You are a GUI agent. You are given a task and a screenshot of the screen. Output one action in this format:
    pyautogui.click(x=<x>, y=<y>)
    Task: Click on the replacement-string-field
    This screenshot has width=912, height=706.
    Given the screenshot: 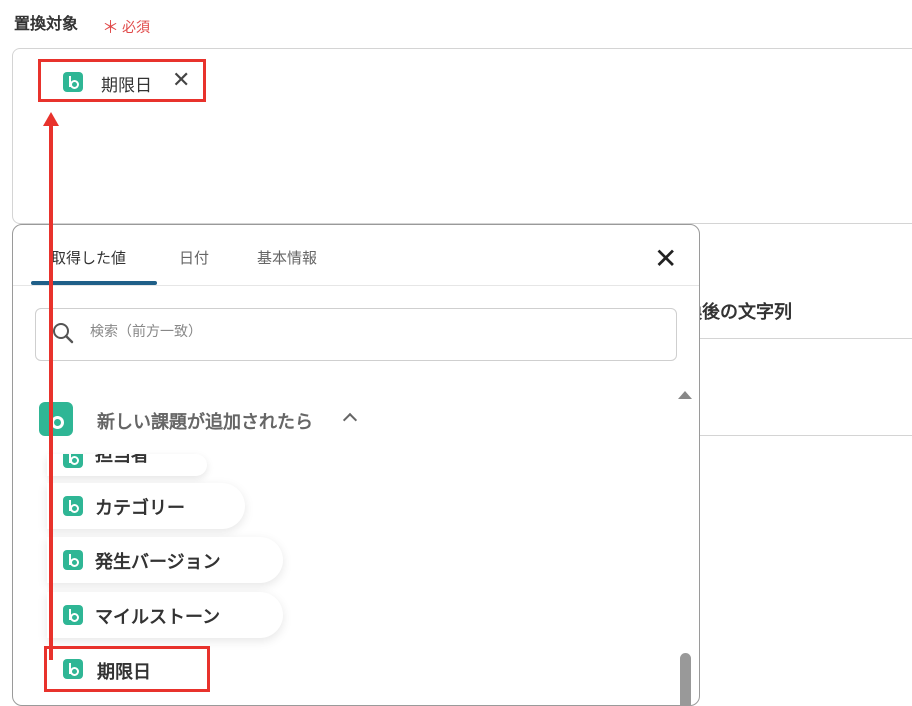 What is the action you would take?
    pyautogui.click(x=801, y=387)
    